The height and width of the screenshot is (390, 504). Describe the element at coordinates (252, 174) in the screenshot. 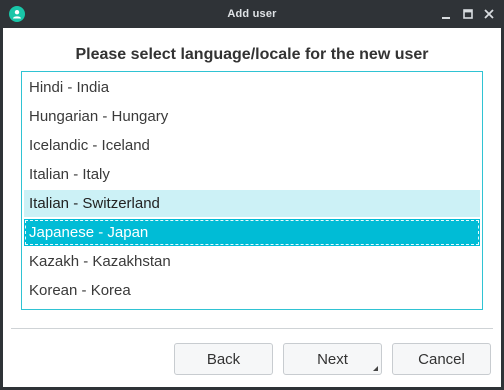

I see `list-item: Italian - Italy` at that location.